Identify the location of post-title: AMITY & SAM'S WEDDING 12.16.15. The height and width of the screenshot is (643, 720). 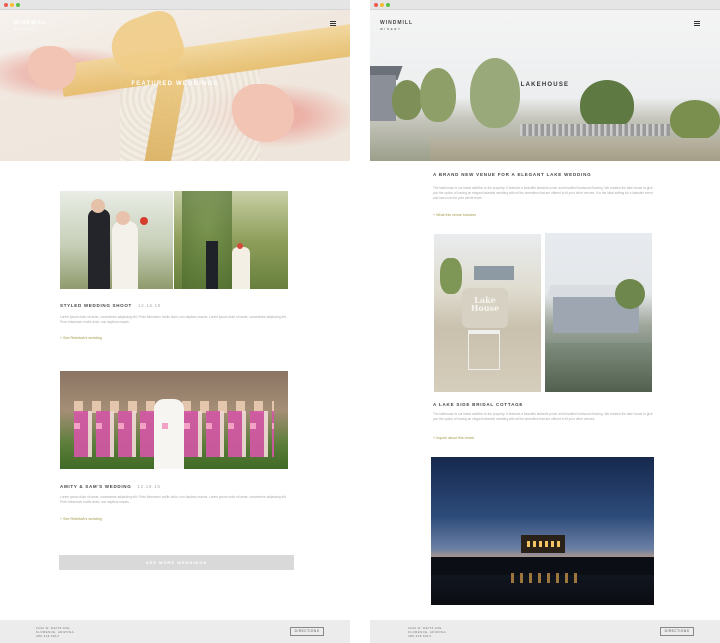
(110, 486).